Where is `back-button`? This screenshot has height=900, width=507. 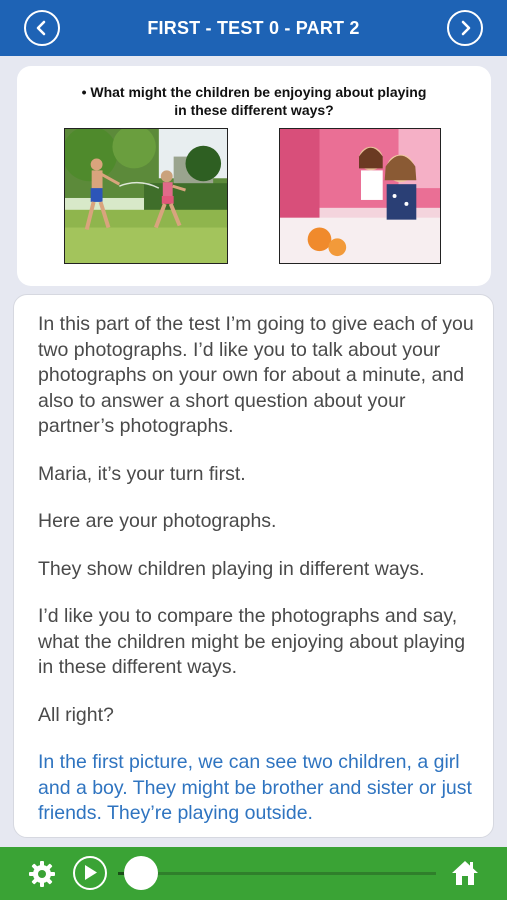
back-button is located at coordinates (42, 28).